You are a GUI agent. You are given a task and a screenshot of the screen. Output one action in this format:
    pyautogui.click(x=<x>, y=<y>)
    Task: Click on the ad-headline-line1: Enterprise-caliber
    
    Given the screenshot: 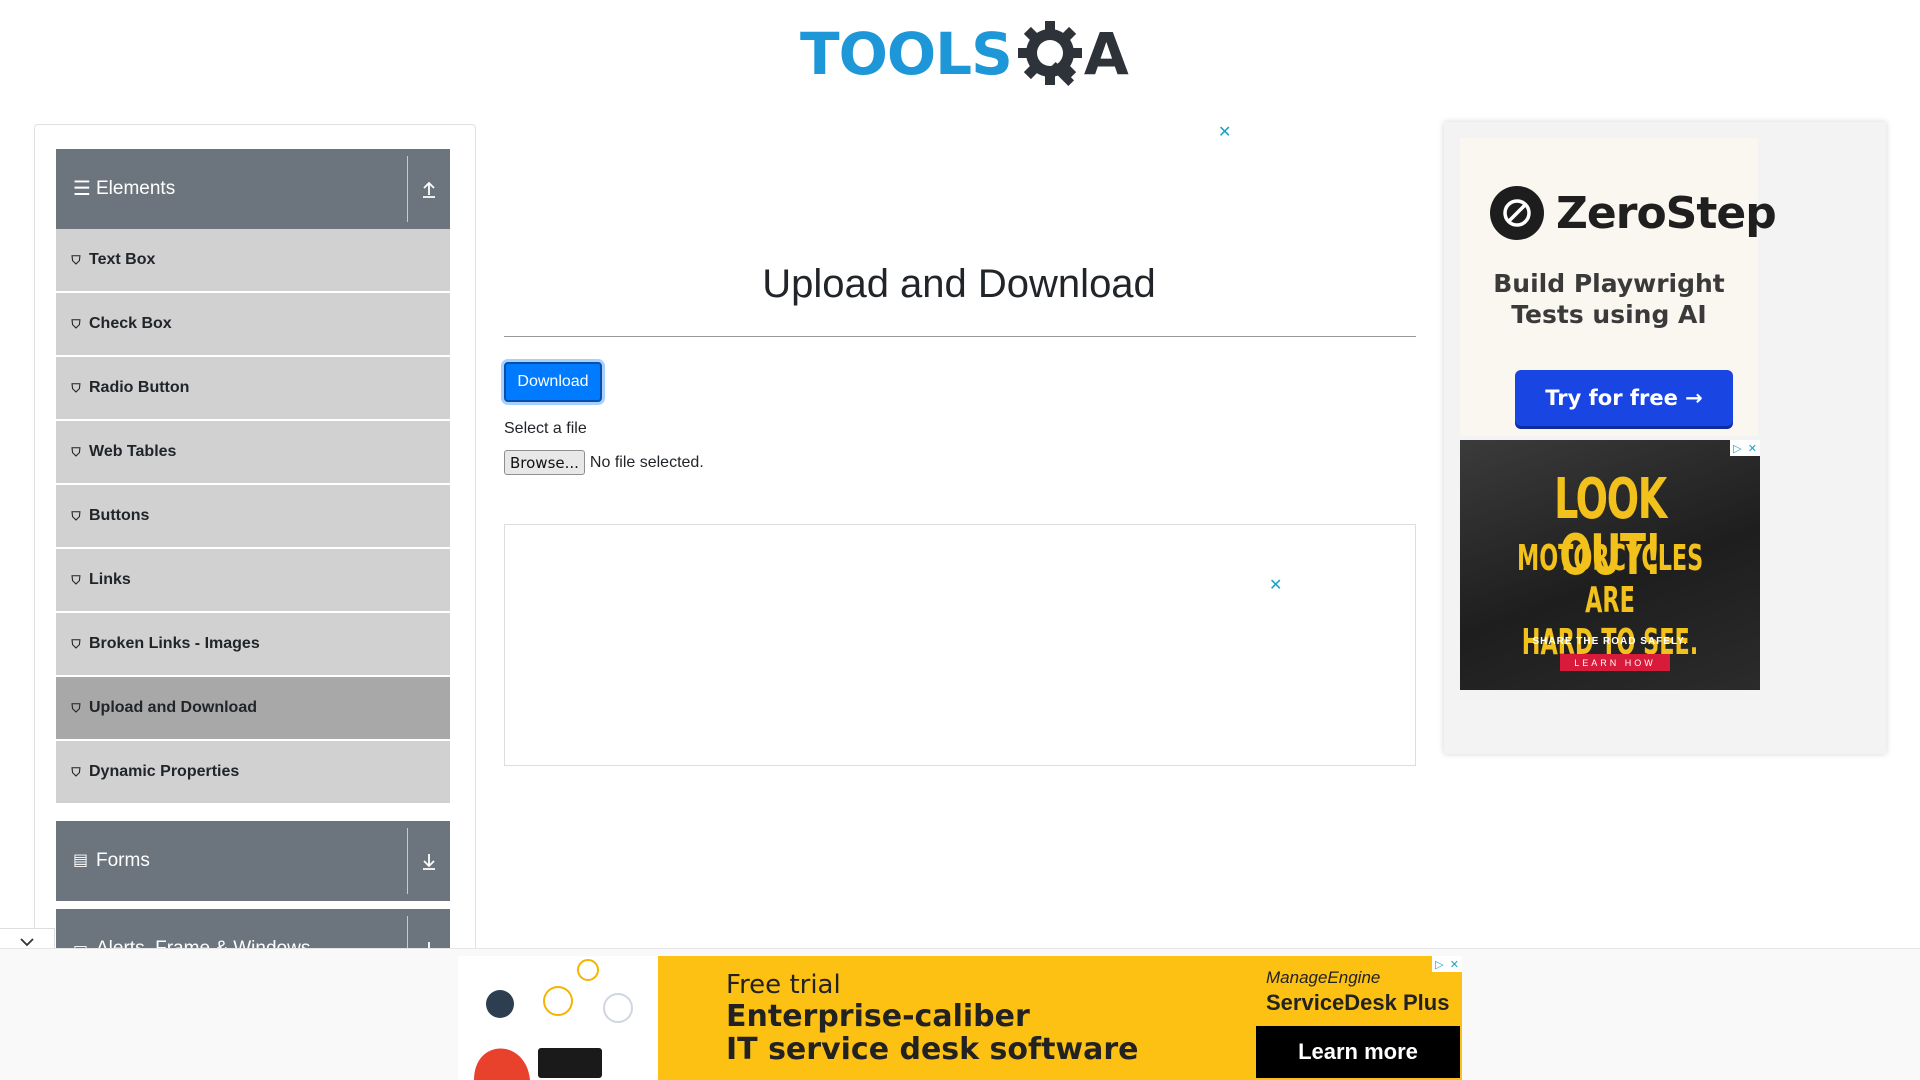 What is the action you would take?
    pyautogui.click(x=878, y=1016)
    